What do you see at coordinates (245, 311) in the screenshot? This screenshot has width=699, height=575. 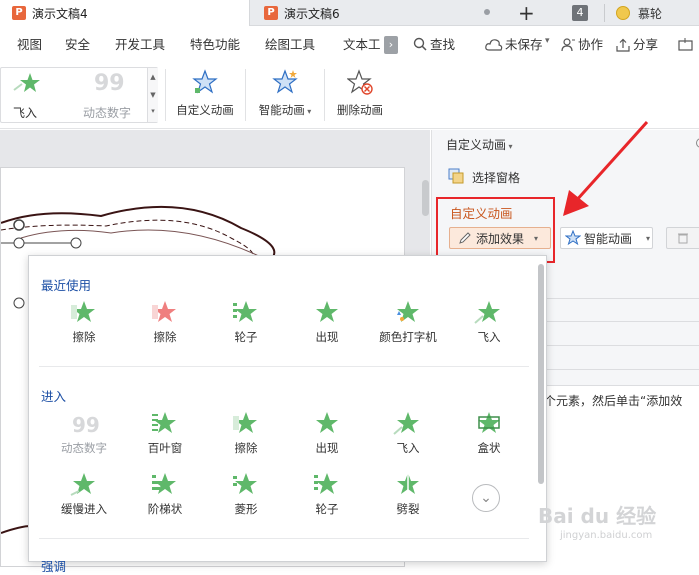 I see `wheel-icon` at bounding box center [245, 311].